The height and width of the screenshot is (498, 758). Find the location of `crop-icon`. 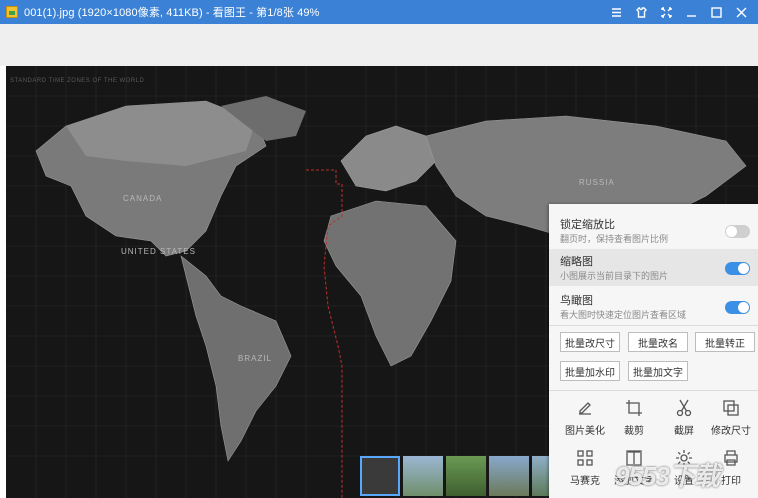

crop-icon is located at coordinates (634, 408).